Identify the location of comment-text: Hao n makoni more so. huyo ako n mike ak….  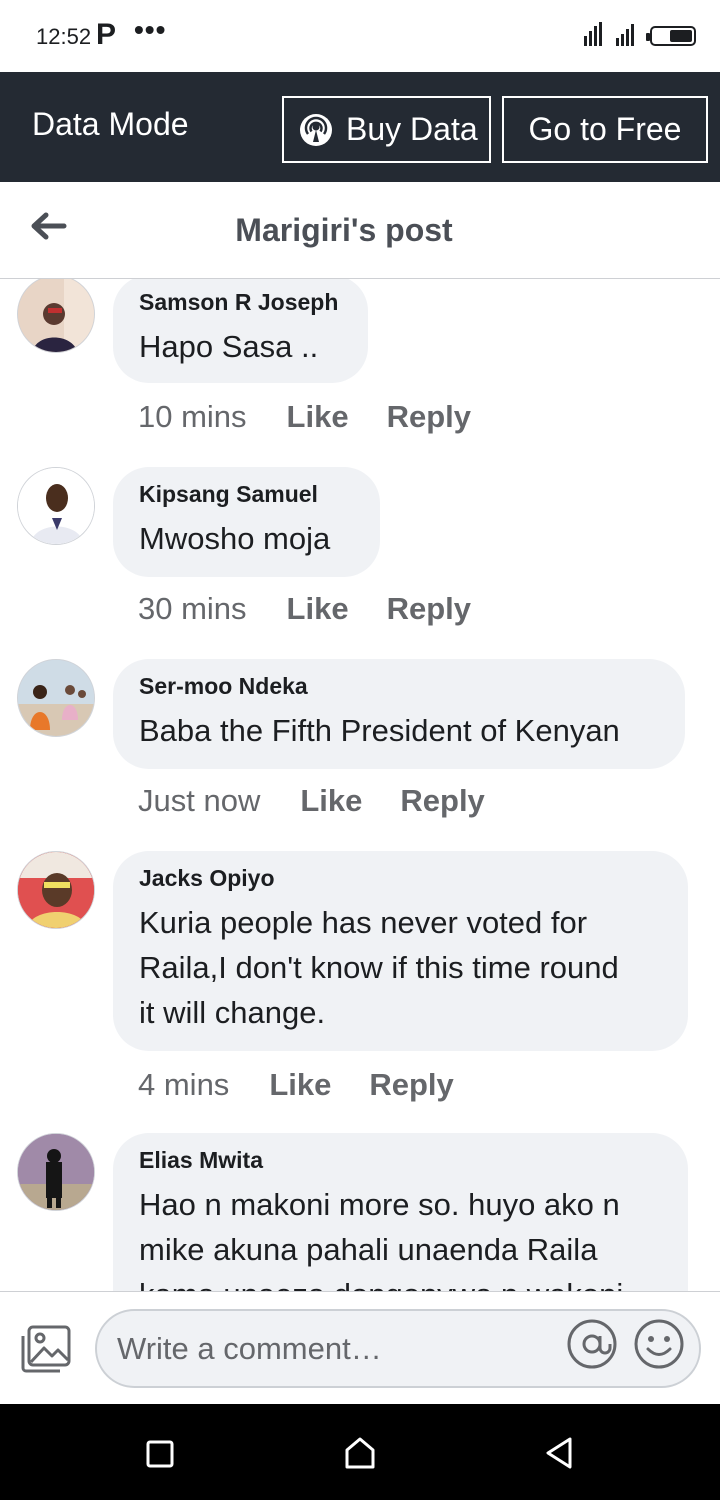
(400, 1236).